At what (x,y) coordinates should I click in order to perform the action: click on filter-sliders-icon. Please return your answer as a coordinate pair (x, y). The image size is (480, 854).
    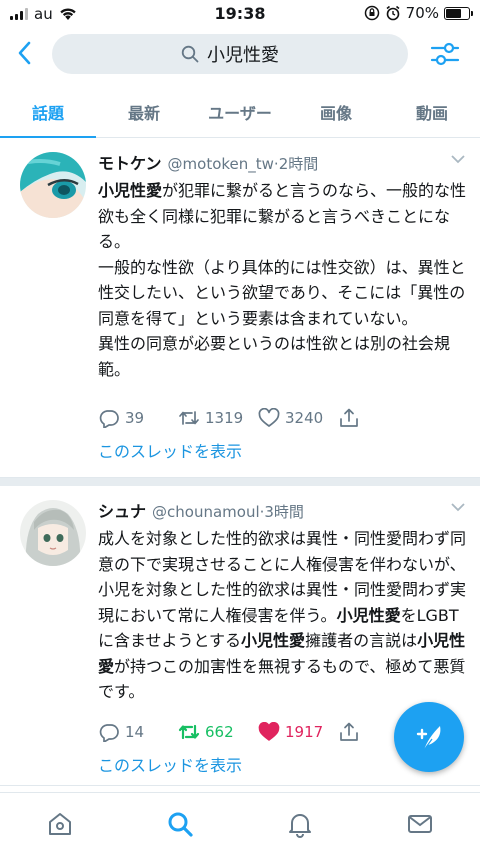
    Looking at the image, I should click on (445, 54).